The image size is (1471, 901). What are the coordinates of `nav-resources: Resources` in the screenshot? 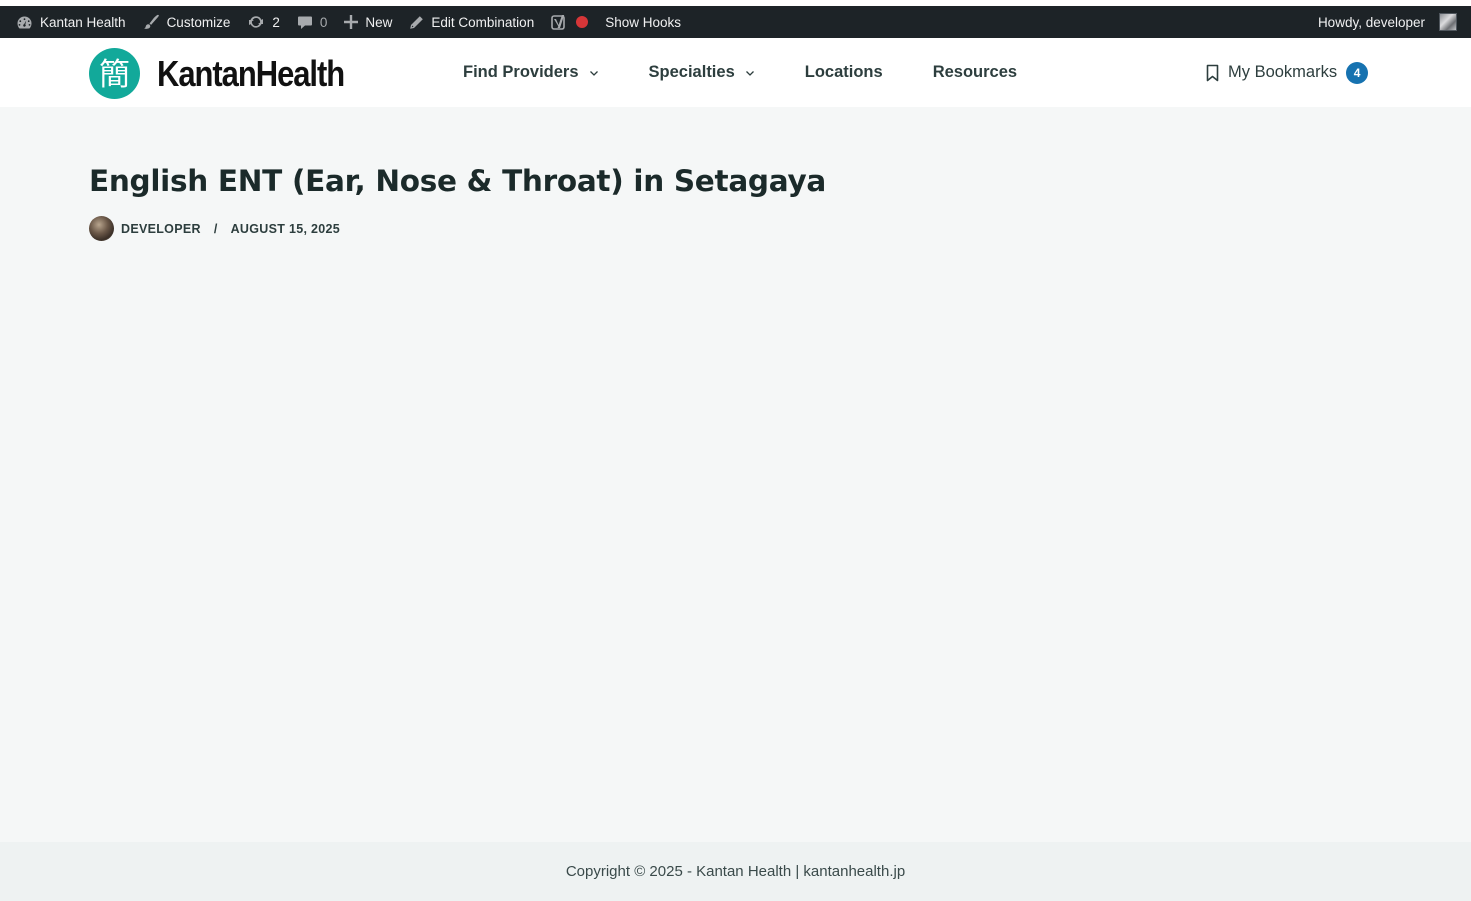 It's located at (975, 72).